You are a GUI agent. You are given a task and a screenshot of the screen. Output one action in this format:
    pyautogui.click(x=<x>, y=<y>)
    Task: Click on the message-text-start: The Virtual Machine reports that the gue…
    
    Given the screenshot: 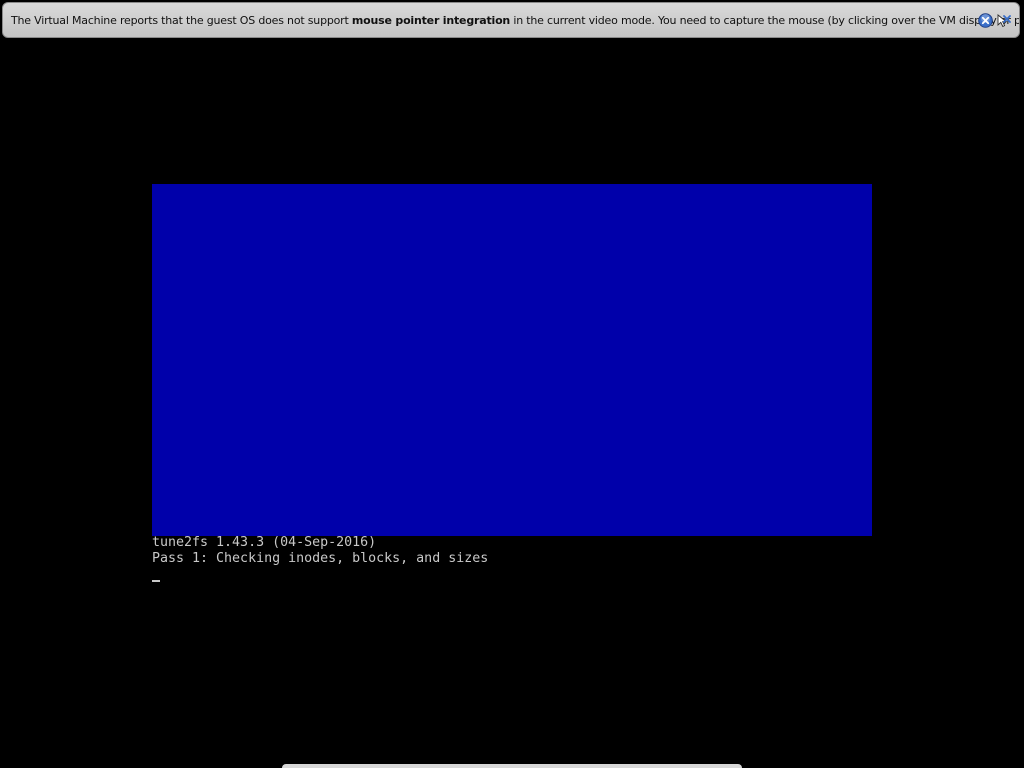 What is the action you would take?
    pyautogui.click(x=181, y=20)
    